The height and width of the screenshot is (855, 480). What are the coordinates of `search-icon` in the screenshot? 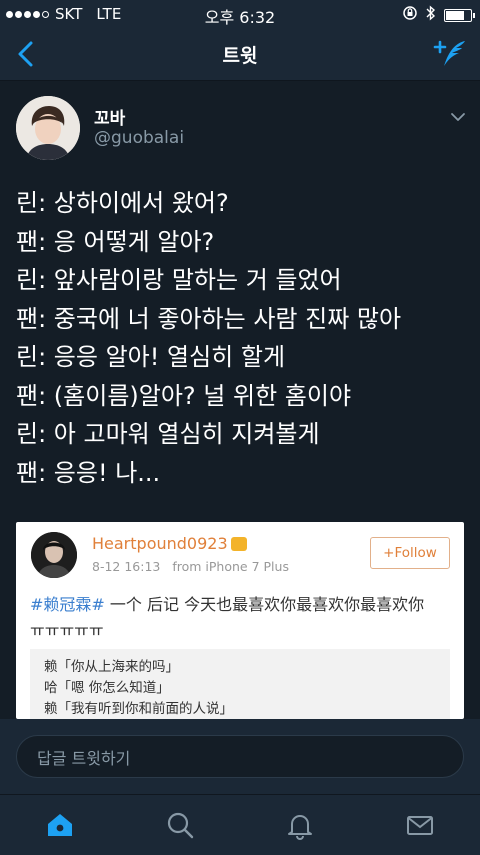 It's located at (180, 825).